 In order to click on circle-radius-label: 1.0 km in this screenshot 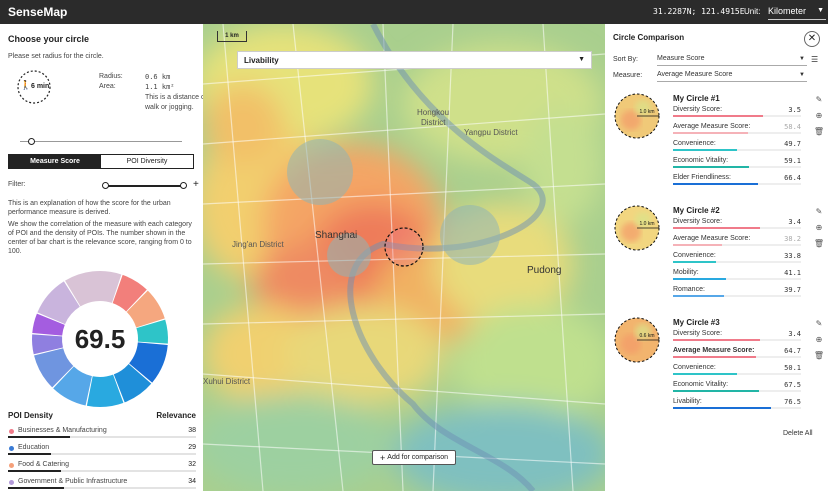, I will do `click(646, 224)`.